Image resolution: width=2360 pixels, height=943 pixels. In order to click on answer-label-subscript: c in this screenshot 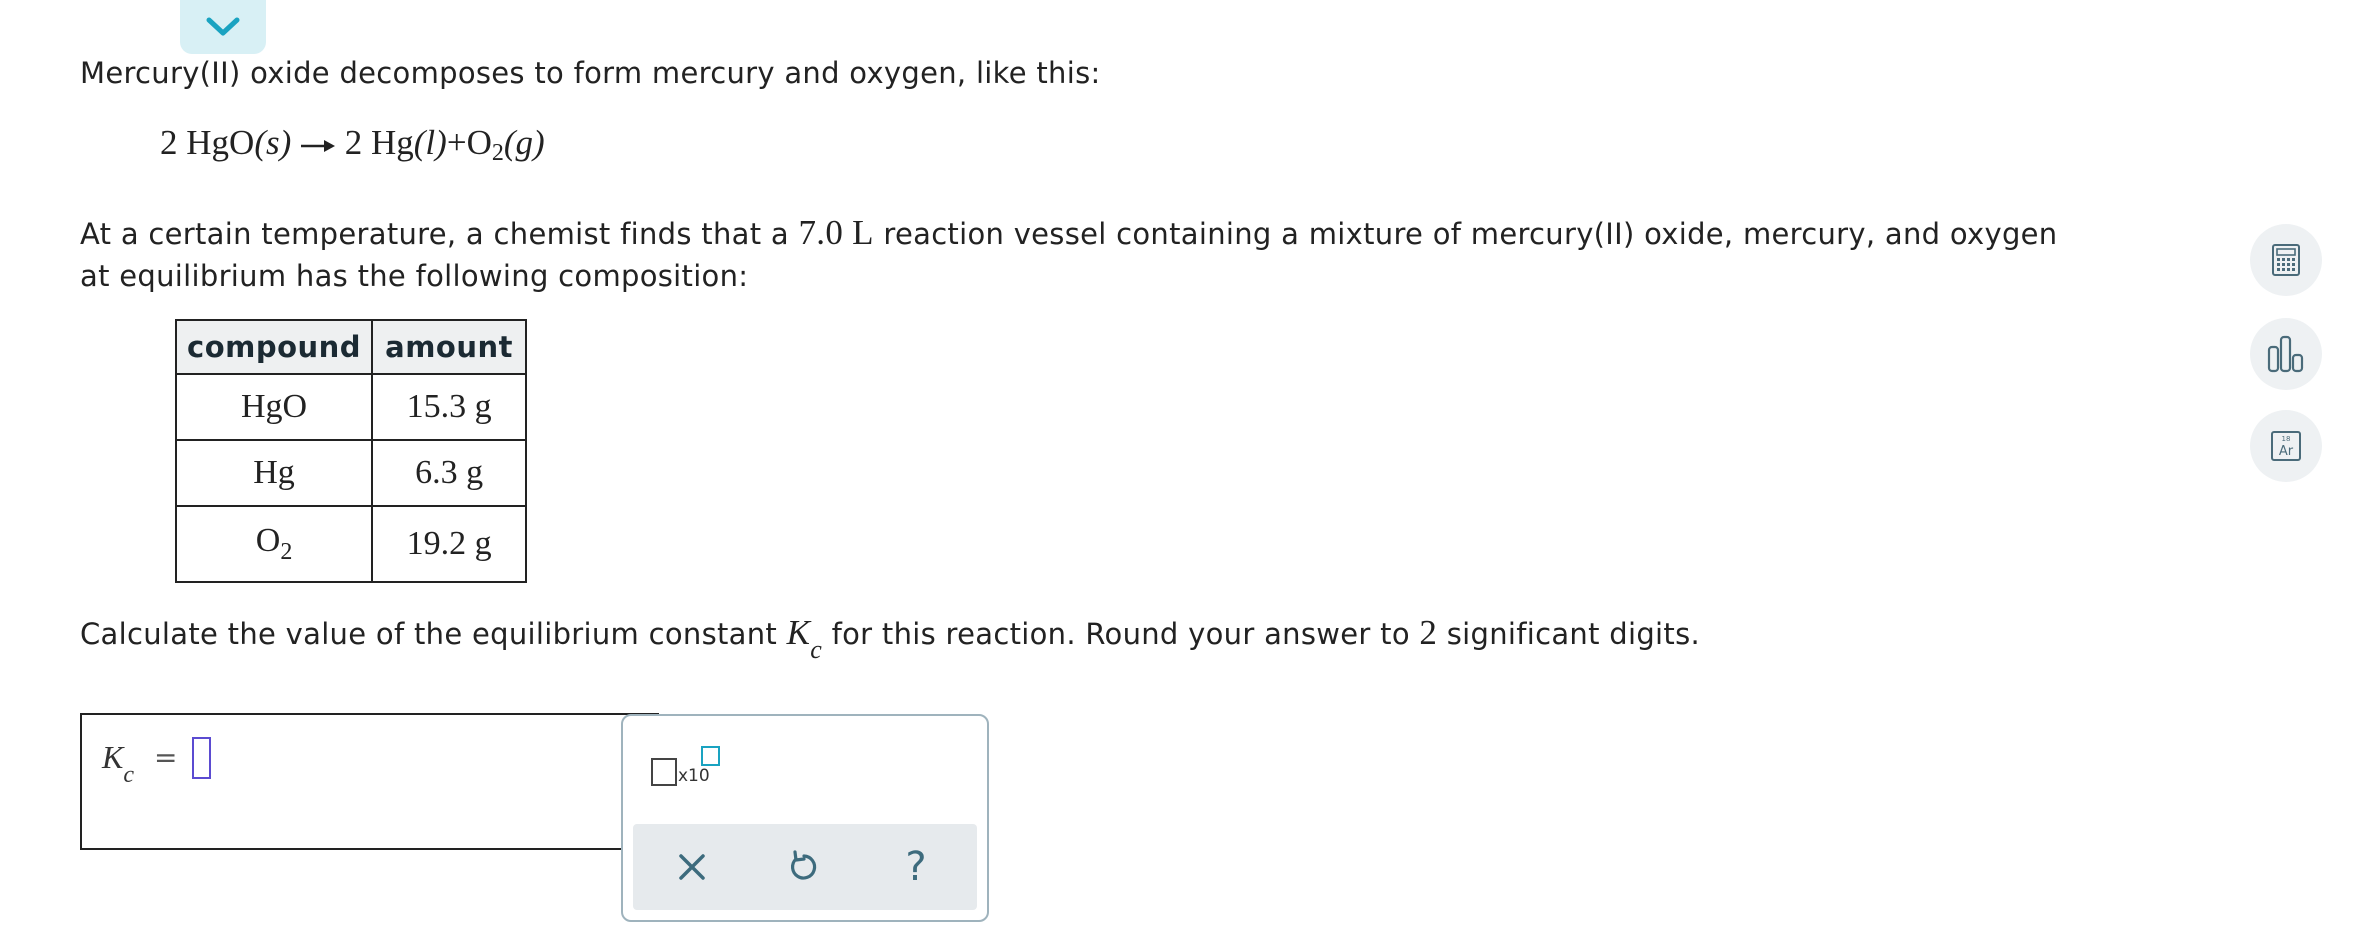, I will do `click(128, 775)`.